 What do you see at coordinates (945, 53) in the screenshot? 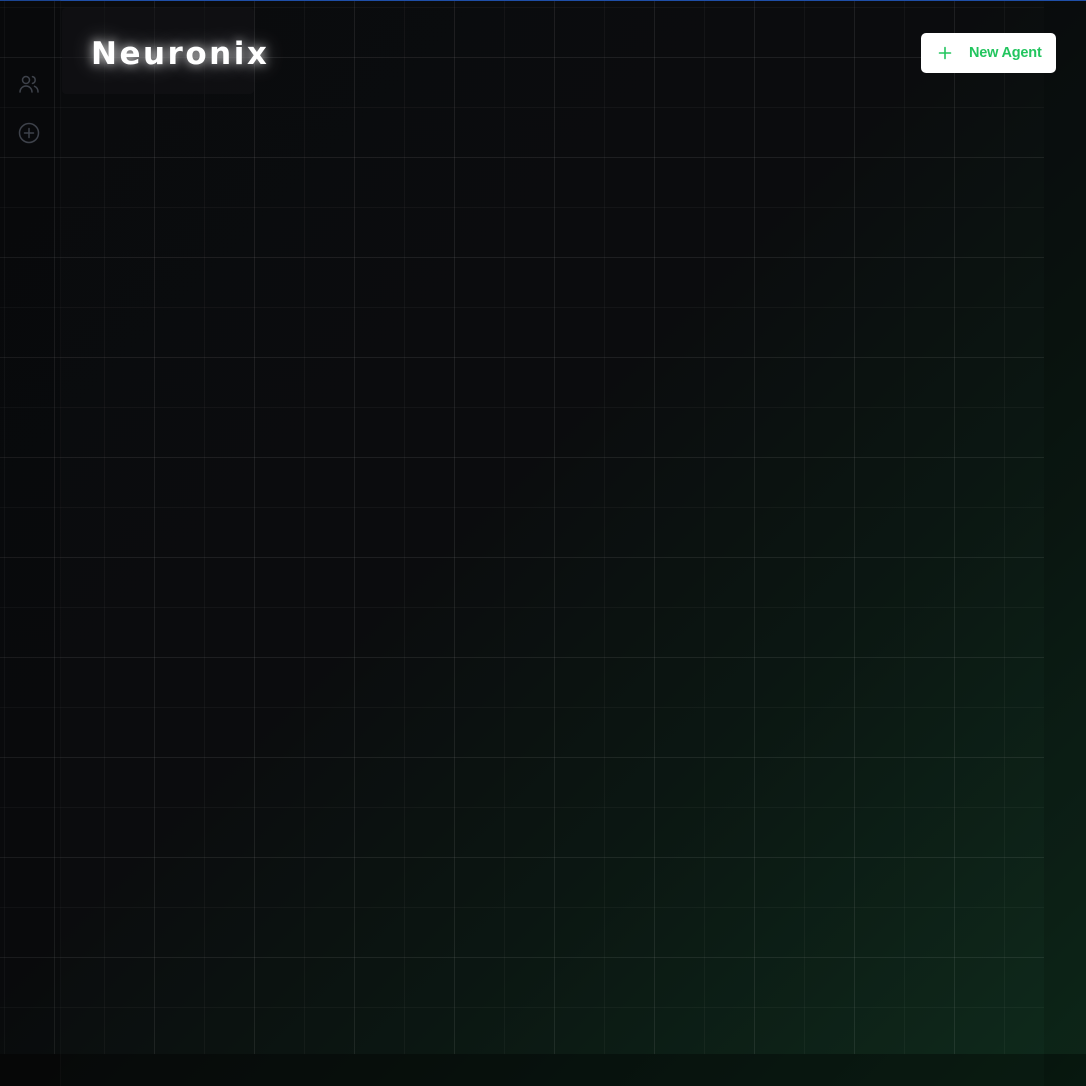
I see `plus-icon` at bounding box center [945, 53].